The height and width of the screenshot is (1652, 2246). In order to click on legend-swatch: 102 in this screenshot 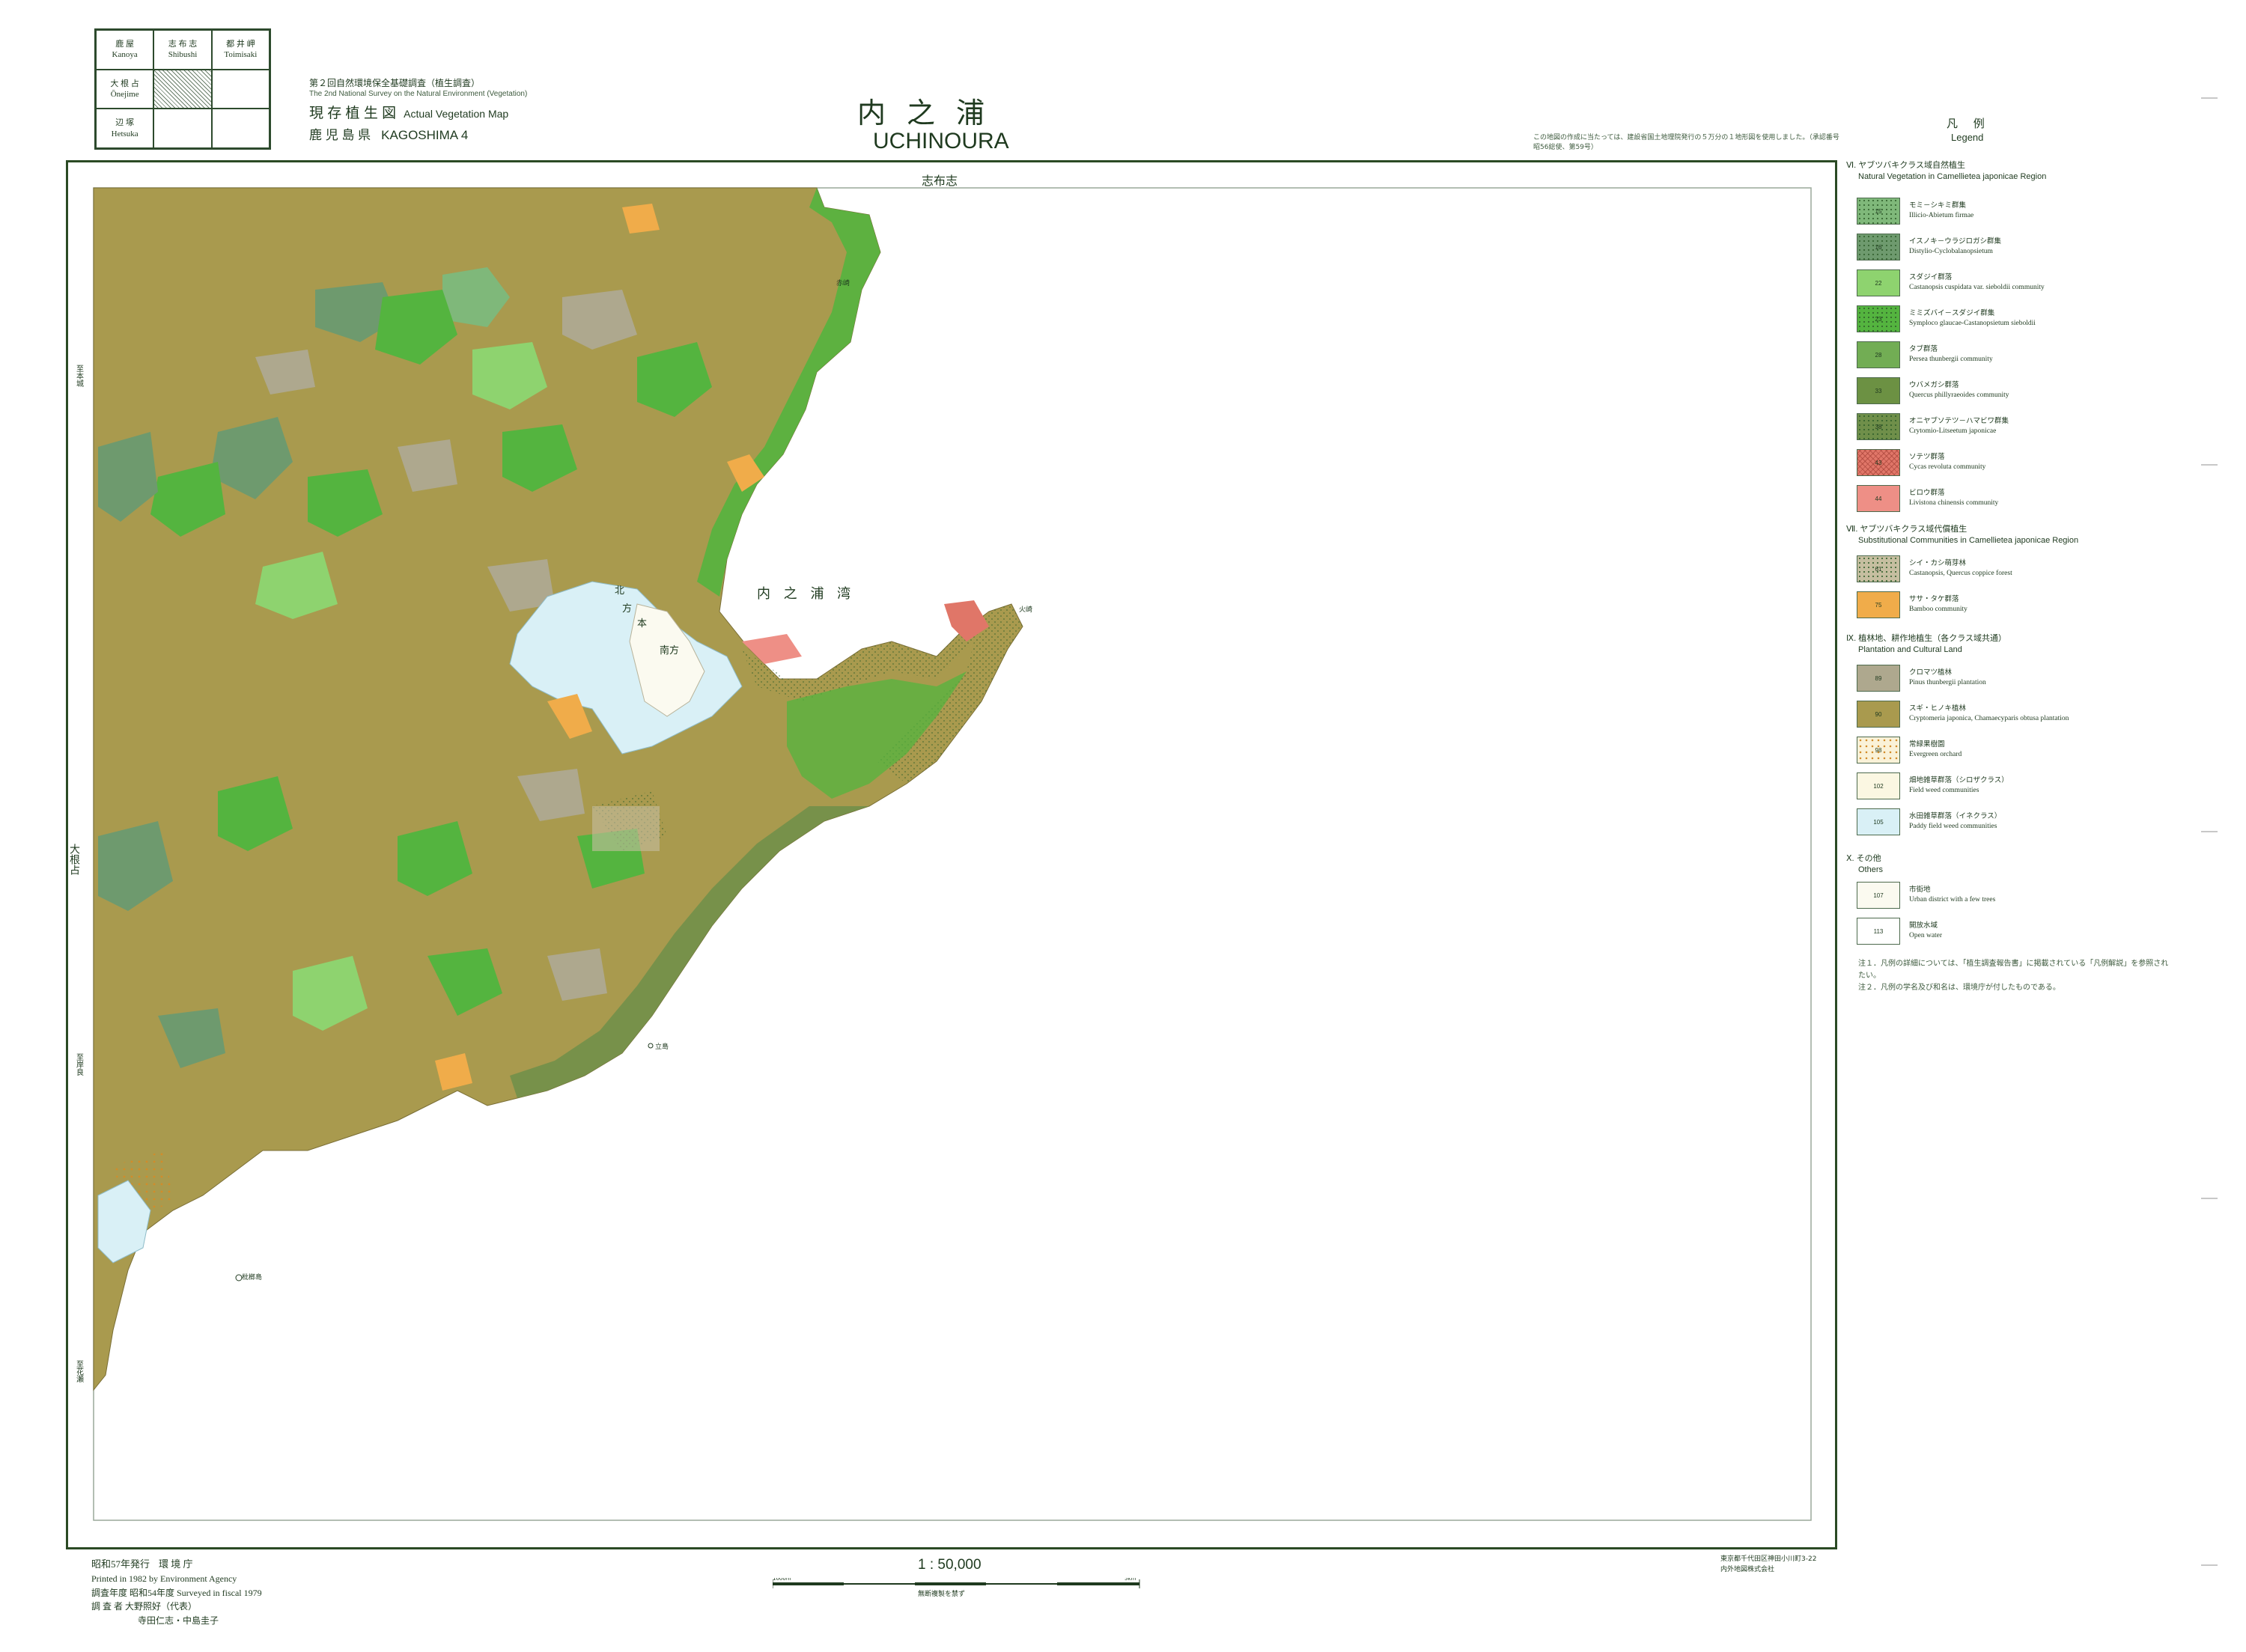, I will do `click(1878, 785)`.